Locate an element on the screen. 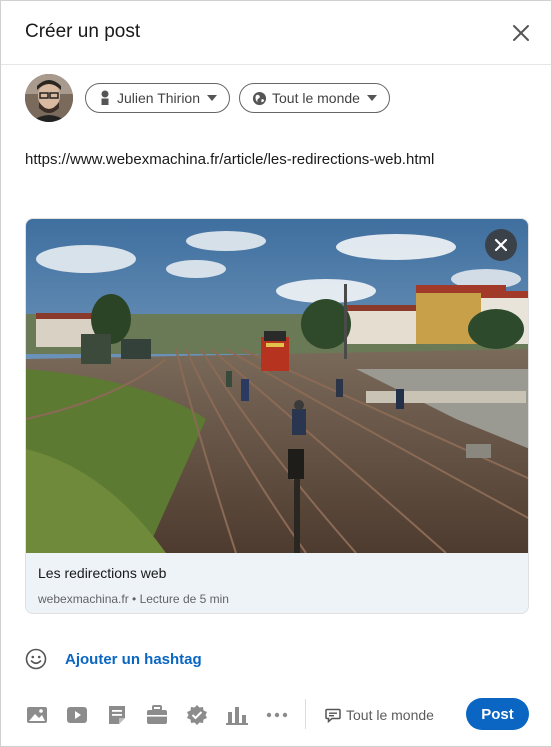  close-button is located at coordinates (521, 33).